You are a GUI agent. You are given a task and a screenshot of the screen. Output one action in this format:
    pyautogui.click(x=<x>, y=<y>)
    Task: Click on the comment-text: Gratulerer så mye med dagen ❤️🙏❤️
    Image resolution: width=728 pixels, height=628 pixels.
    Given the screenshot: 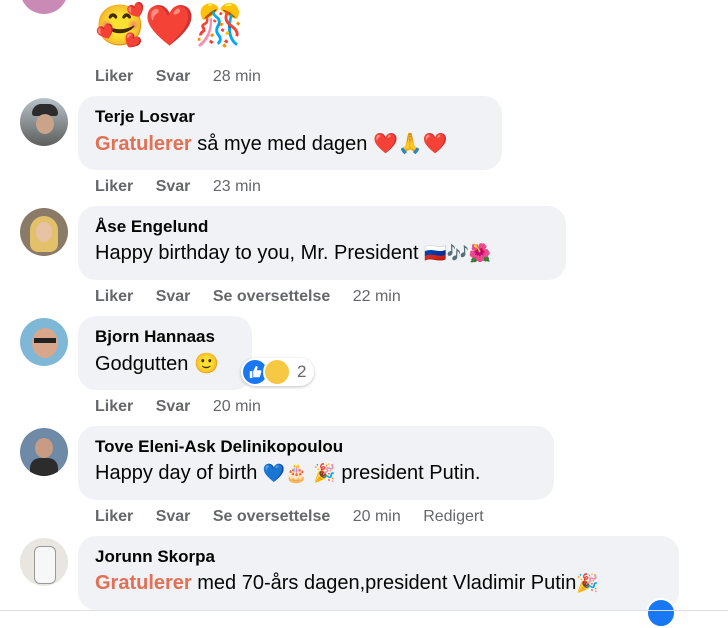 What is the action you would take?
    pyautogui.click(x=271, y=143)
    